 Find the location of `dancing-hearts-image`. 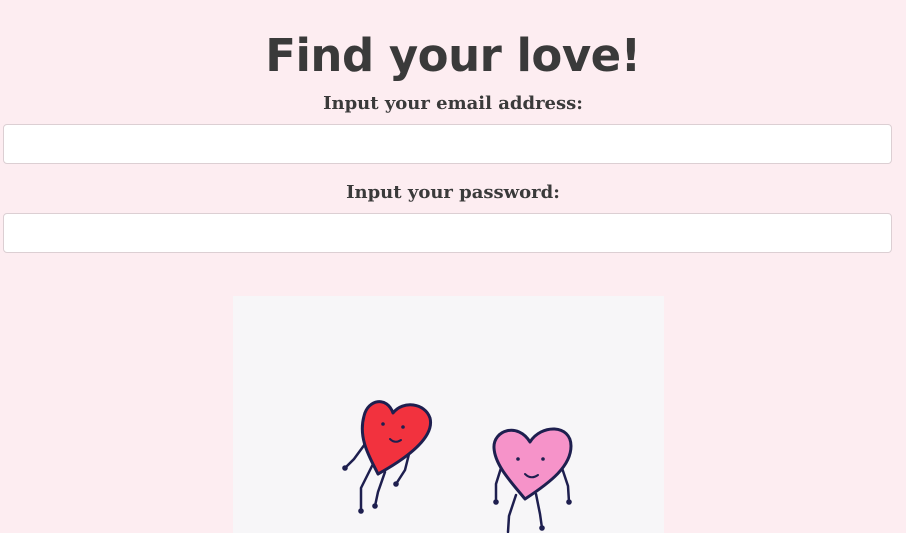

dancing-hearts-image is located at coordinates (457, 466).